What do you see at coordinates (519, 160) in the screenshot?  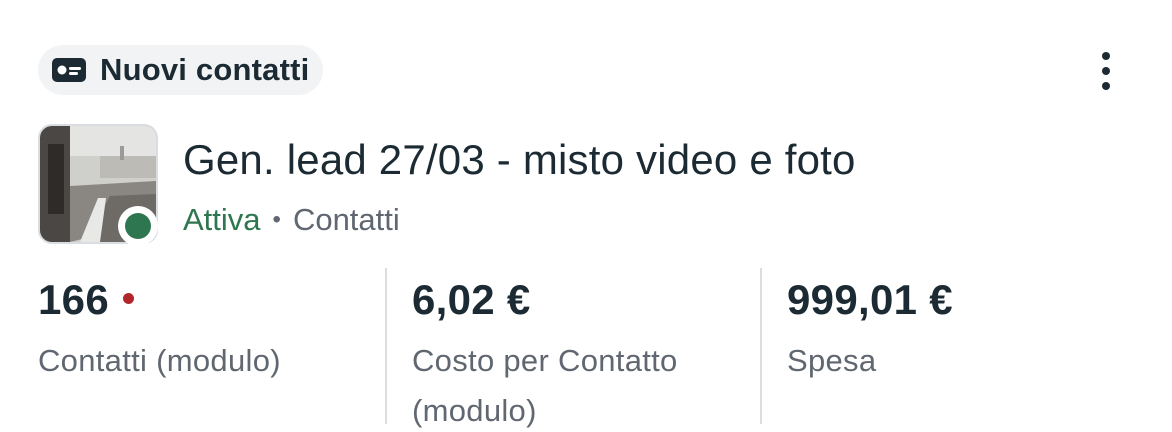 I see `ad-title: Gen. lead 27/03 - misto video e foto` at bounding box center [519, 160].